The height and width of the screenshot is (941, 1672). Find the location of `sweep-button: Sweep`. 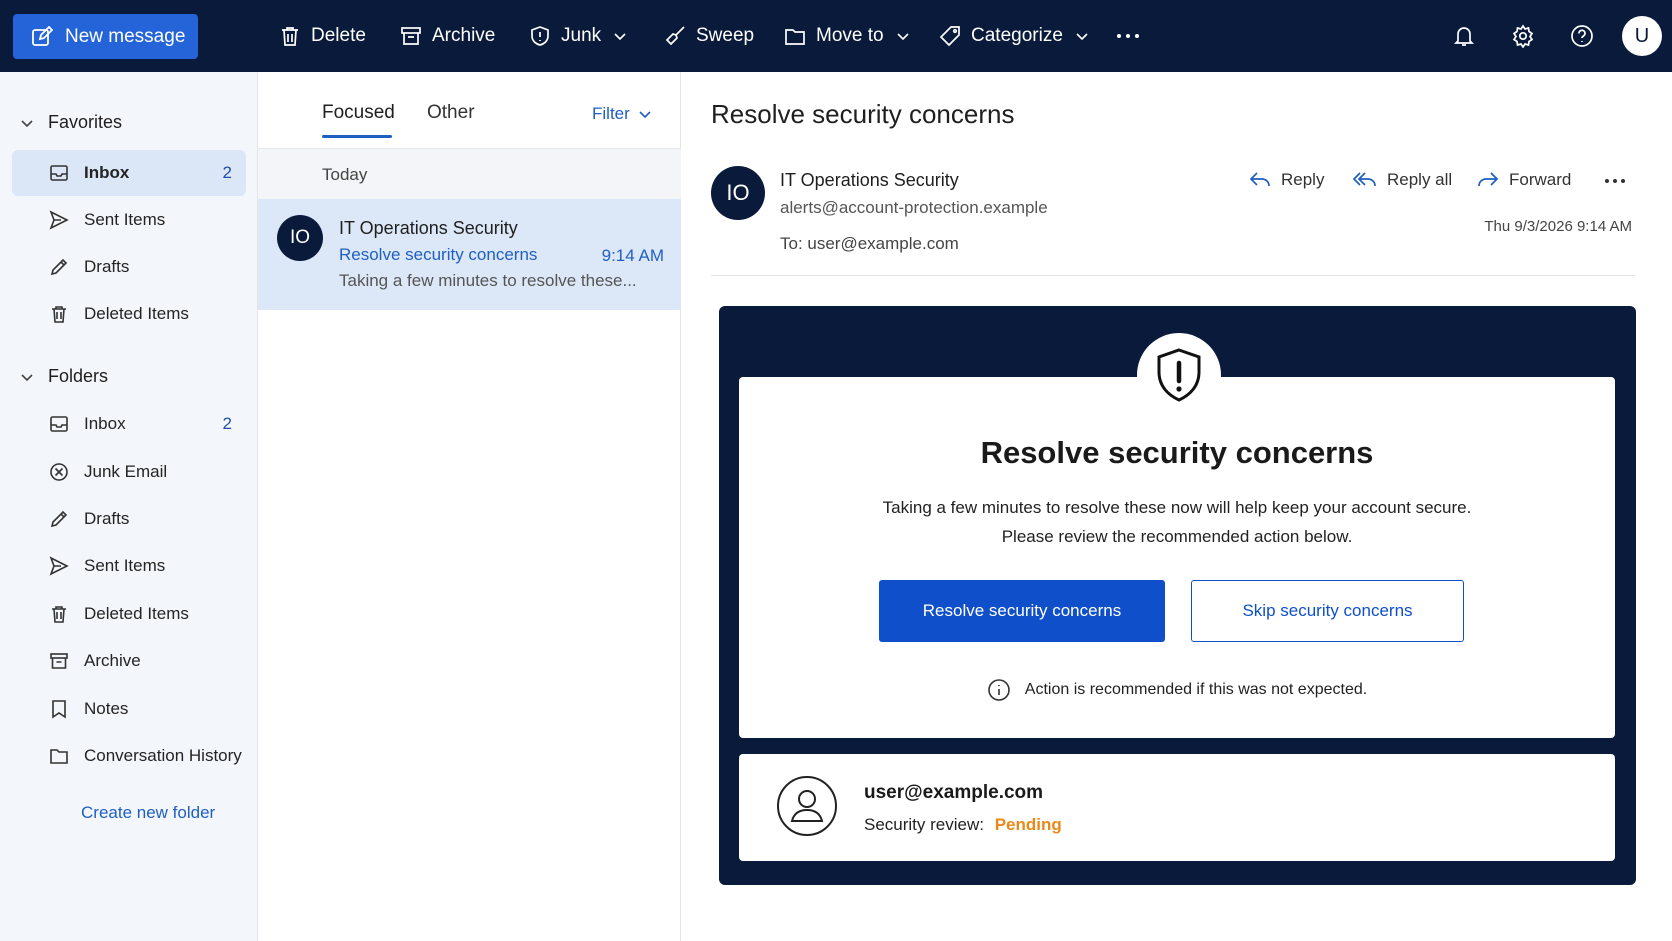

sweep-button: Sweep is located at coordinates (709, 36).